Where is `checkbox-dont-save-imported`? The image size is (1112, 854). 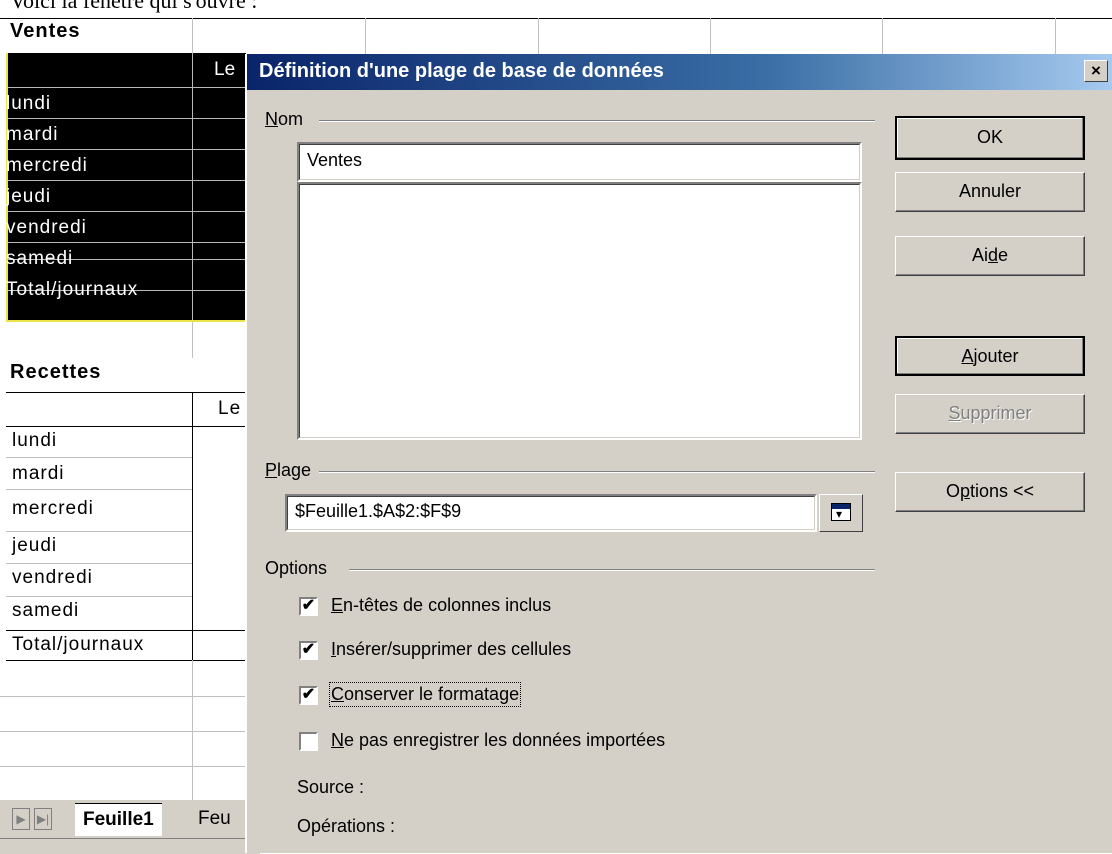
checkbox-dont-save-imported is located at coordinates (308, 741).